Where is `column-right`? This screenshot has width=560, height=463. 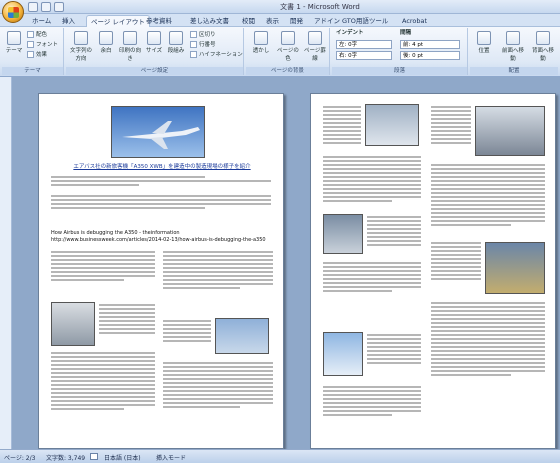 column-right is located at coordinates (218, 270).